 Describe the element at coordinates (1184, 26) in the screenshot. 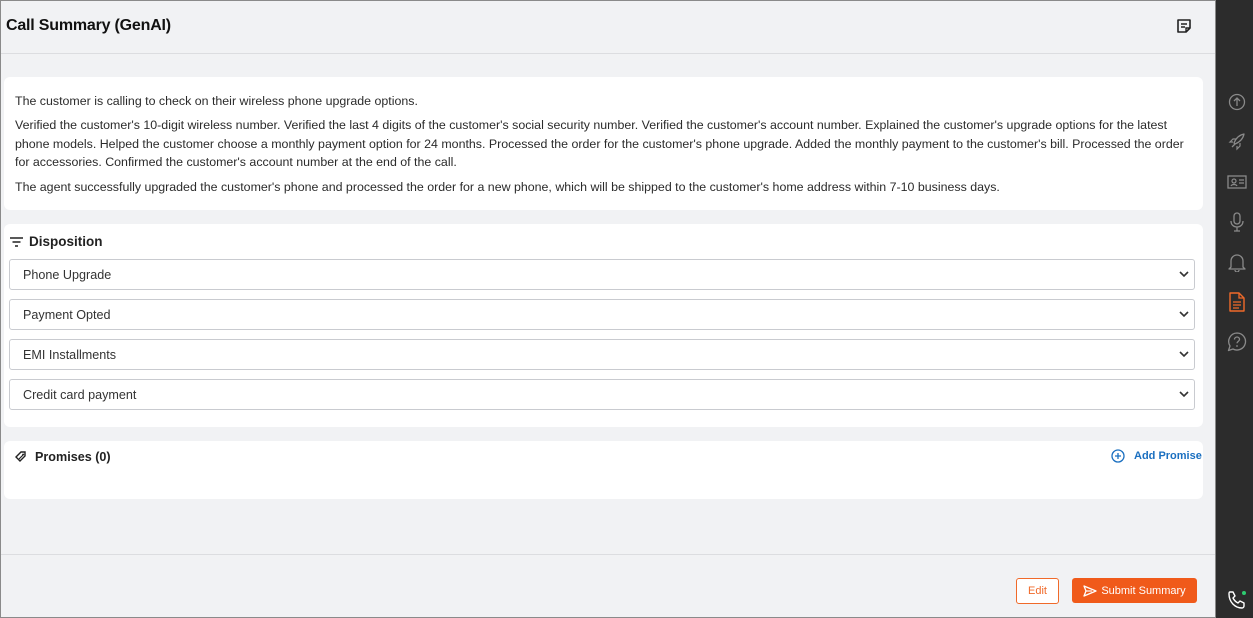

I see `notes-icon` at that location.